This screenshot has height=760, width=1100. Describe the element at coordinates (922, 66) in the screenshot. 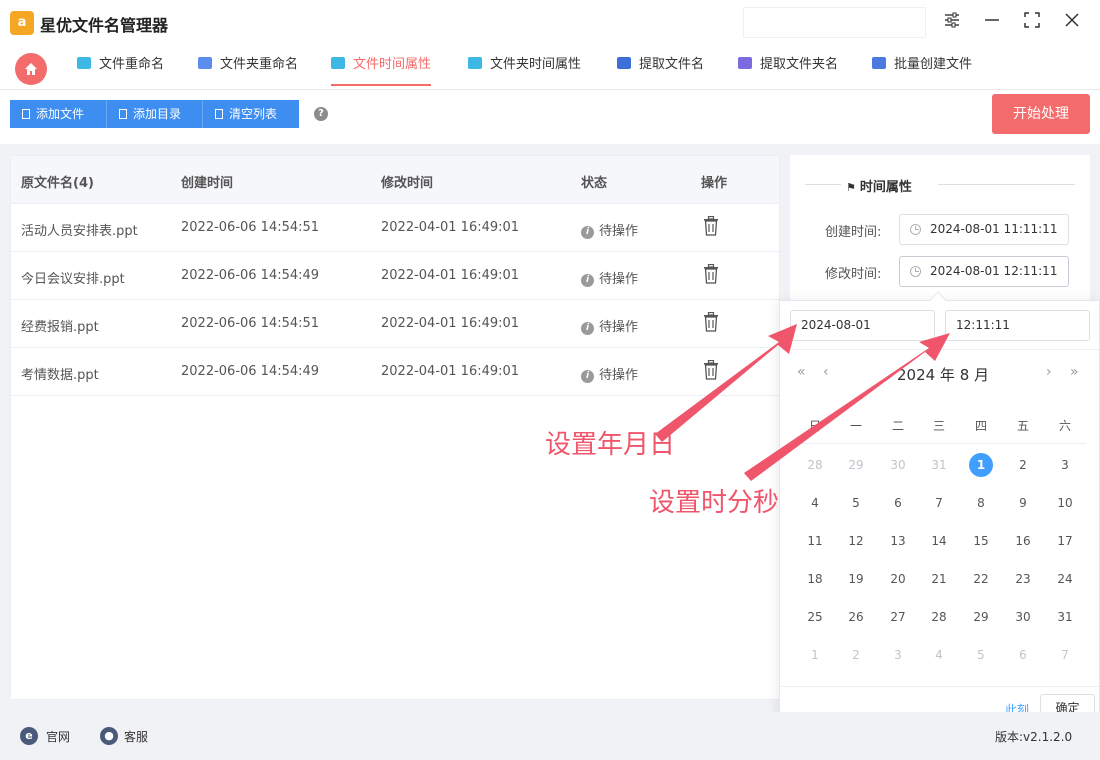

I see `tab-batch-create: 批量创建文件` at that location.